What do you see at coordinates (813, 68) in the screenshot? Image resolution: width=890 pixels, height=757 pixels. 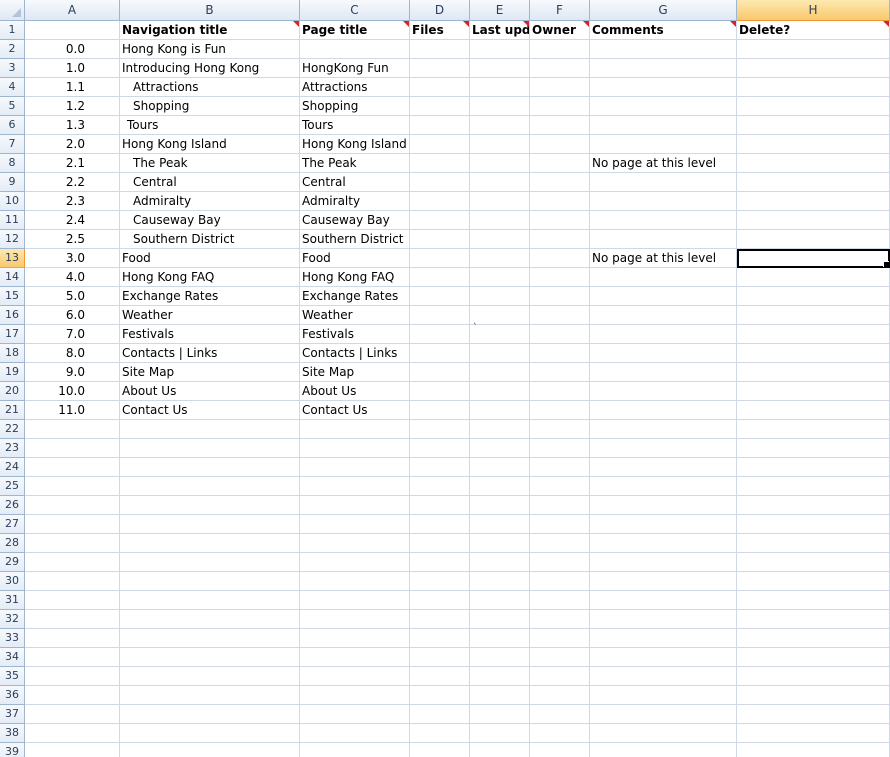 I see `cell-h3` at bounding box center [813, 68].